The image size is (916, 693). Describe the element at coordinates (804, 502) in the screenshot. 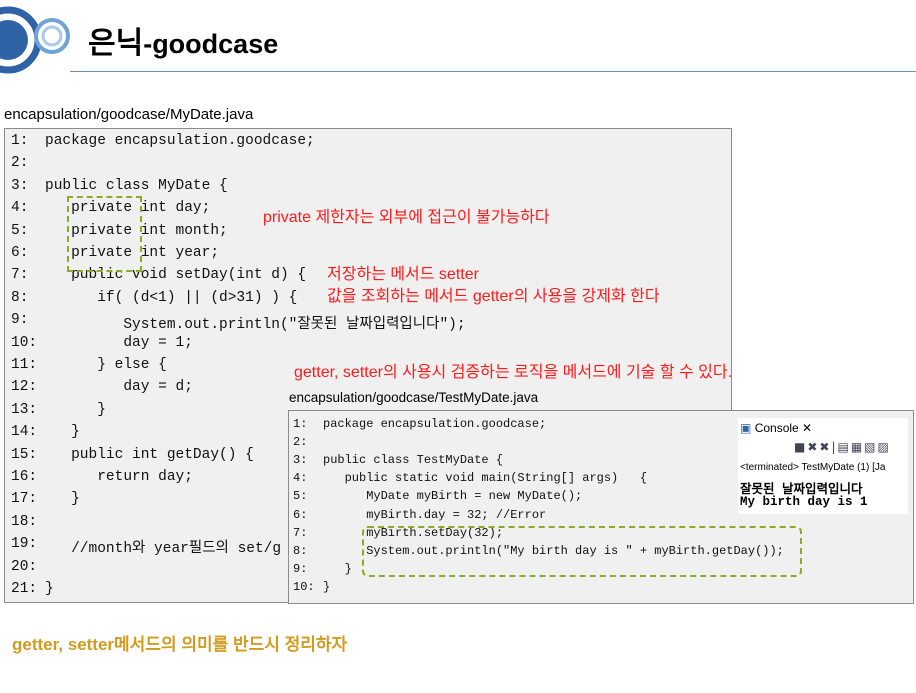

I see `console-output-line: My birth day is 1` at that location.